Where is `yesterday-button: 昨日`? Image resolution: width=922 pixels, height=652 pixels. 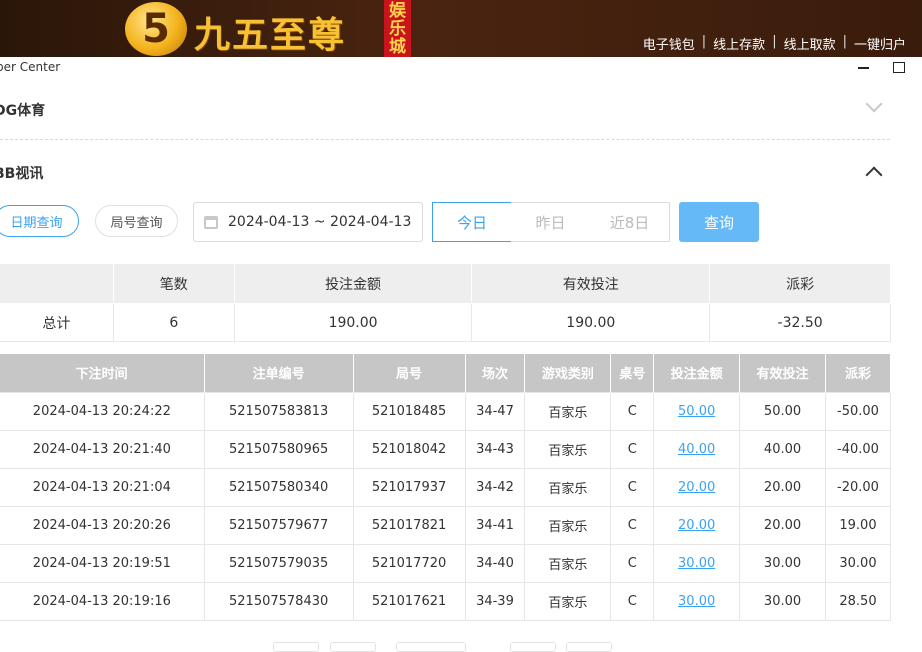
yesterday-button: 昨日 is located at coordinates (551, 222).